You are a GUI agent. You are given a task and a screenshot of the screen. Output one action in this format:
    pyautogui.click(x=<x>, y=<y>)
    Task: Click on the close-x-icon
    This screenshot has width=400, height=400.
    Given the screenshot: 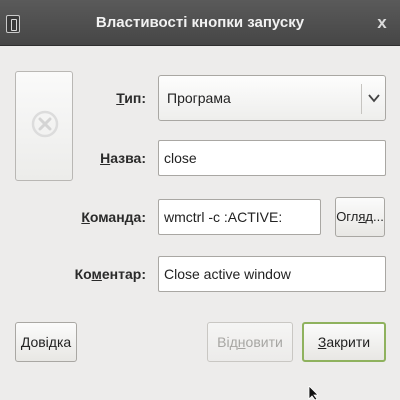 What is the action you would take?
    pyautogui.click(x=45, y=124)
    